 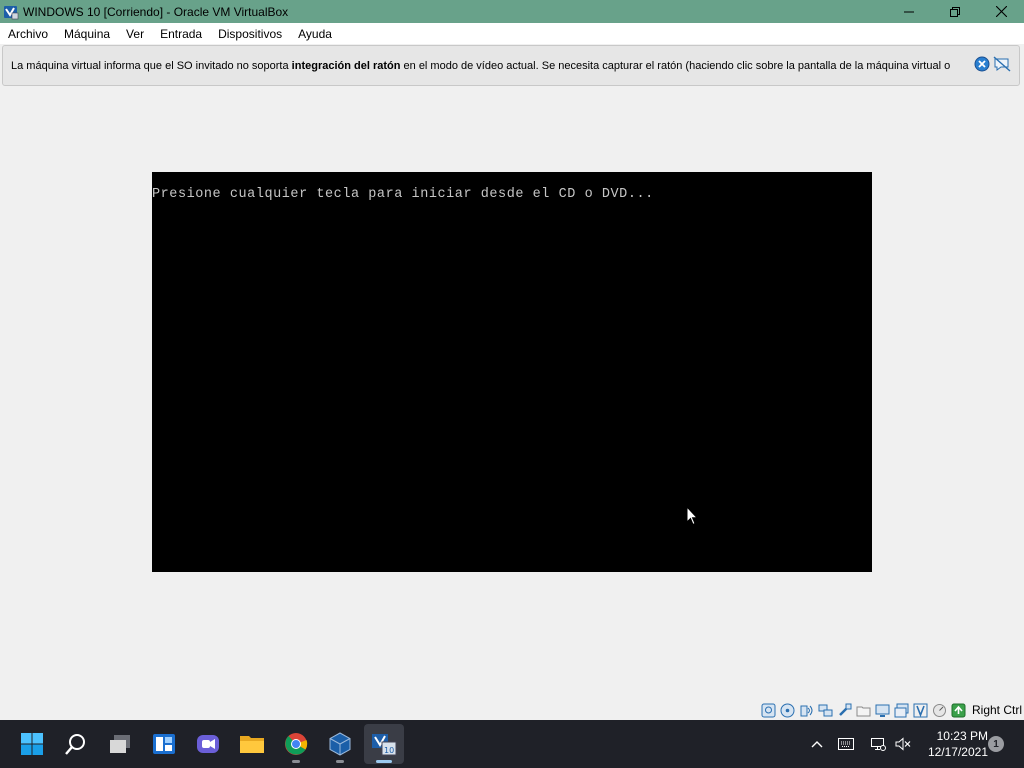 I want to click on notification-actions, so click(x=992, y=66).